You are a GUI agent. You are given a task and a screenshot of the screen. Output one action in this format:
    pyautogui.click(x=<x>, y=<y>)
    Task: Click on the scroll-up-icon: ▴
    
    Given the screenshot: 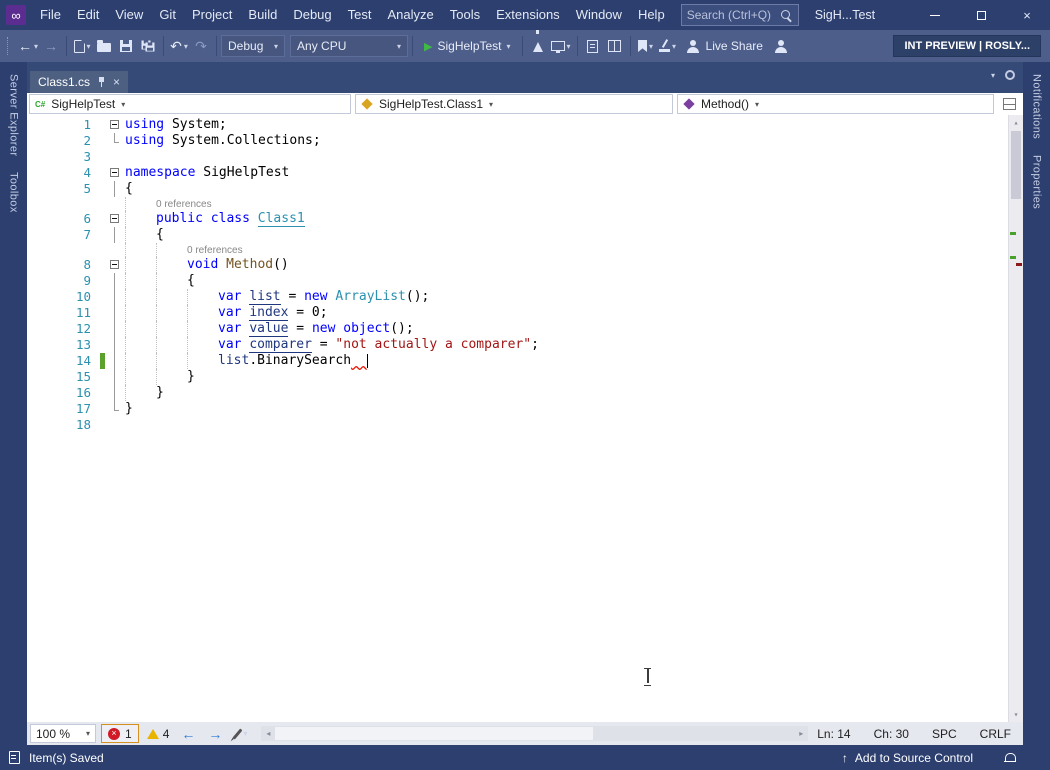 What is the action you would take?
    pyautogui.click(x=1016, y=122)
    